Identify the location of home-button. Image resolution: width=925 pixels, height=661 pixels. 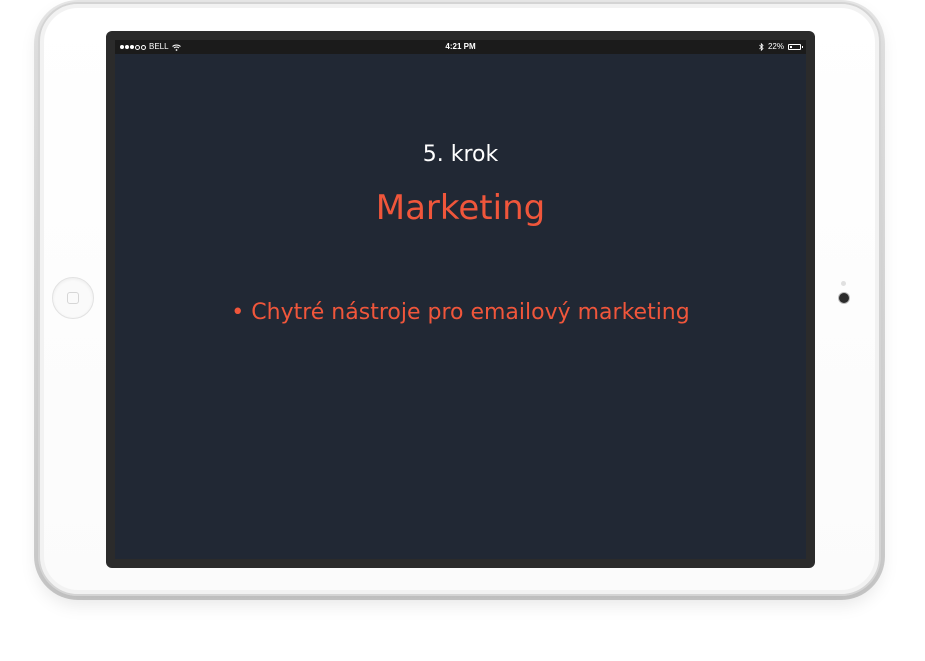
(73, 298).